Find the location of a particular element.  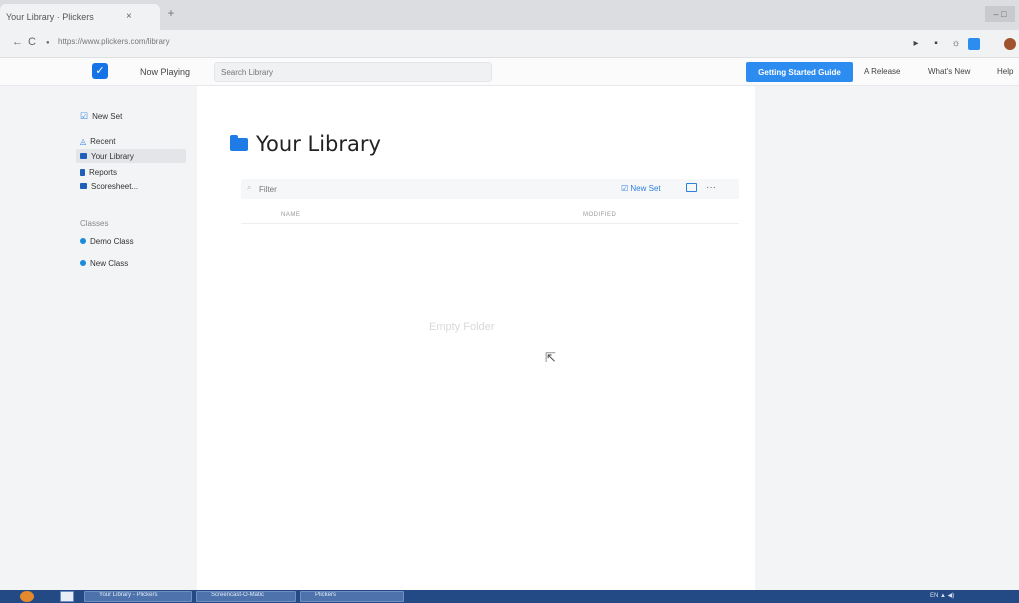

sidebar-item-label: Recent is located at coordinates (103, 141).